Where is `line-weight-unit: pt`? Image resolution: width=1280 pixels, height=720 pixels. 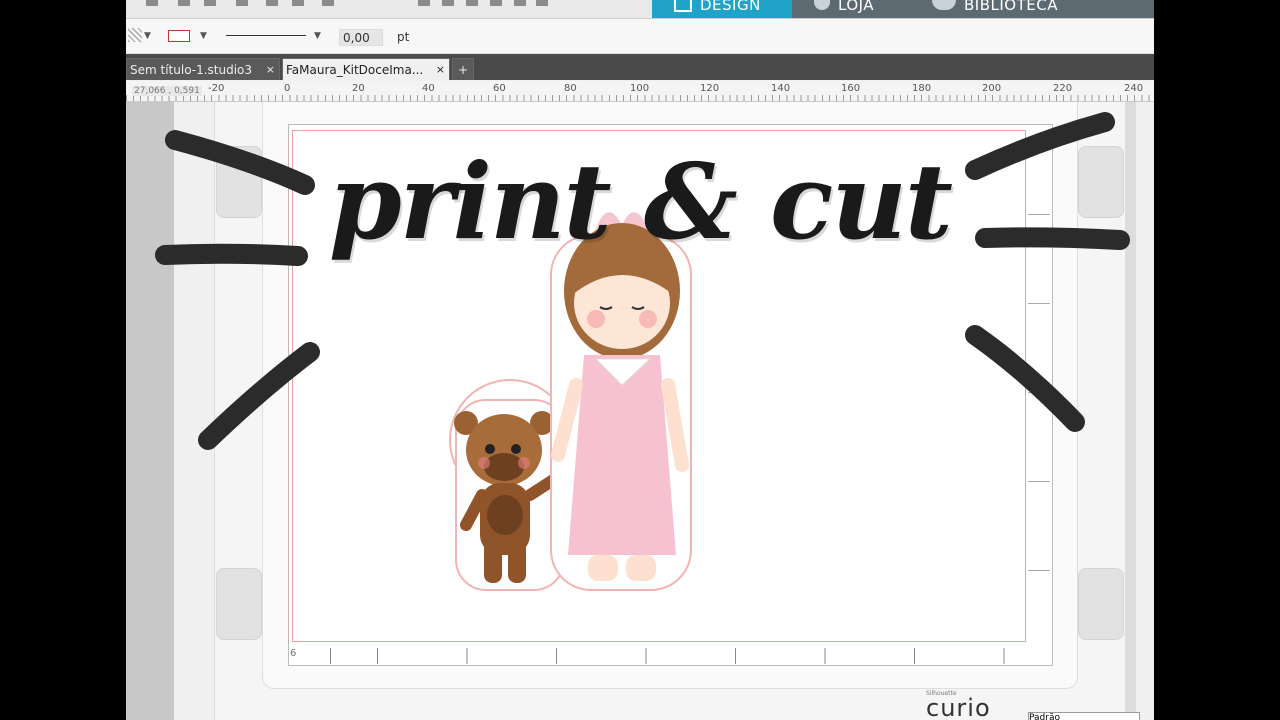 line-weight-unit: pt is located at coordinates (403, 37).